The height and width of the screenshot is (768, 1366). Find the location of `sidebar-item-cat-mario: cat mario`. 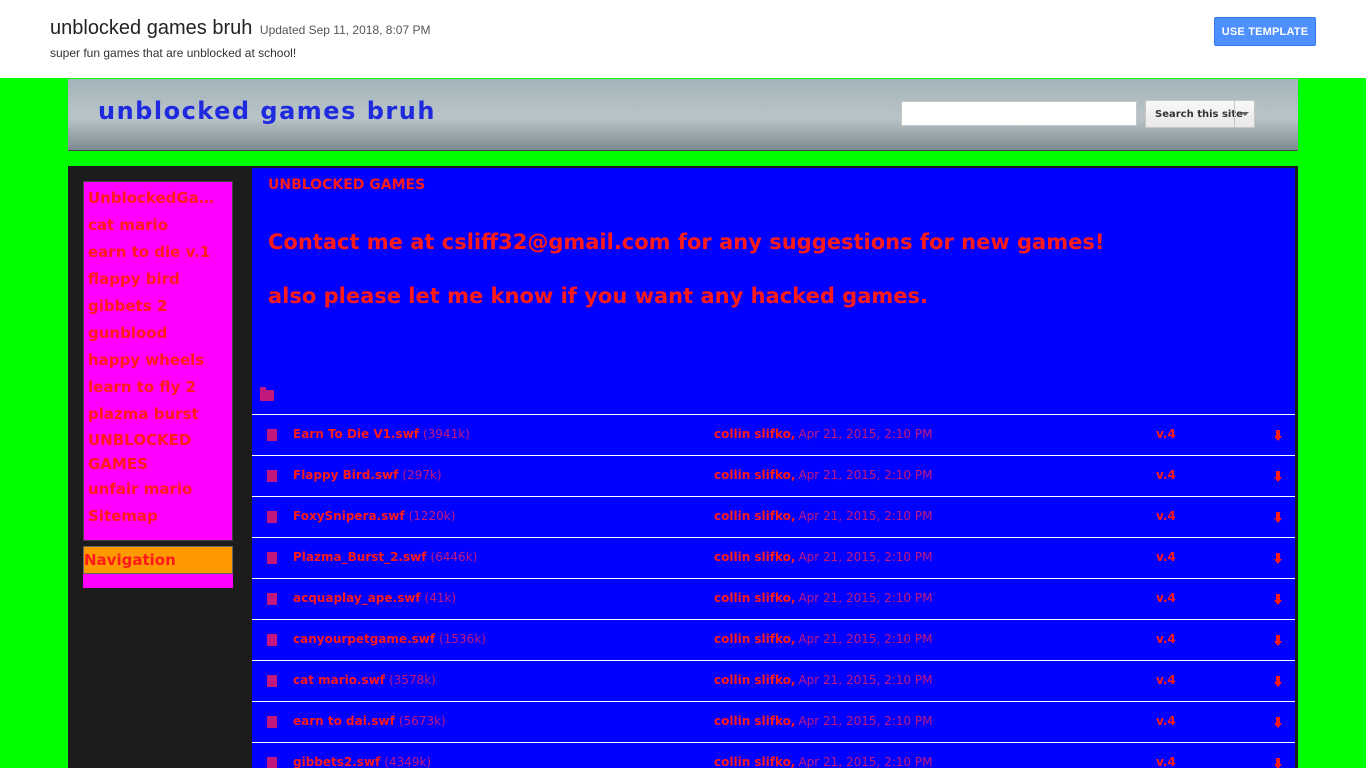

sidebar-item-cat-mario: cat mario is located at coordinates (158, 225).